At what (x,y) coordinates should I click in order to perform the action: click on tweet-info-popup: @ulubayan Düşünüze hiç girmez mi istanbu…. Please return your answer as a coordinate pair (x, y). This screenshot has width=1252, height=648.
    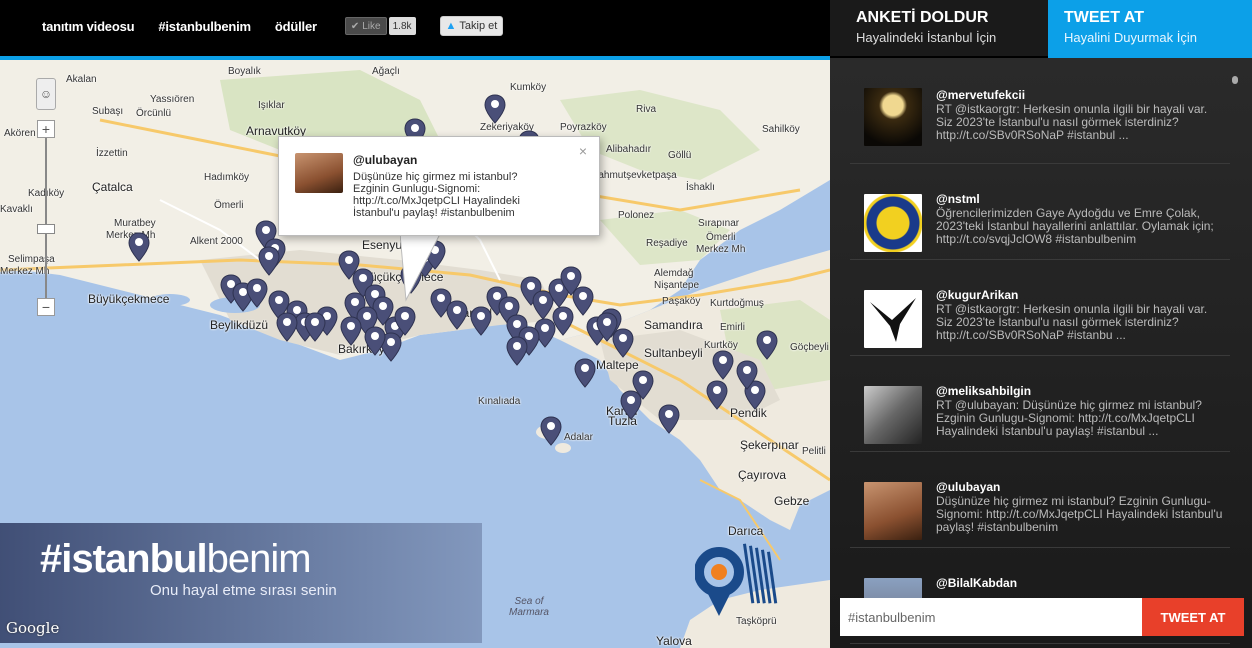
    Looking at the image, I should click on (439, 186).